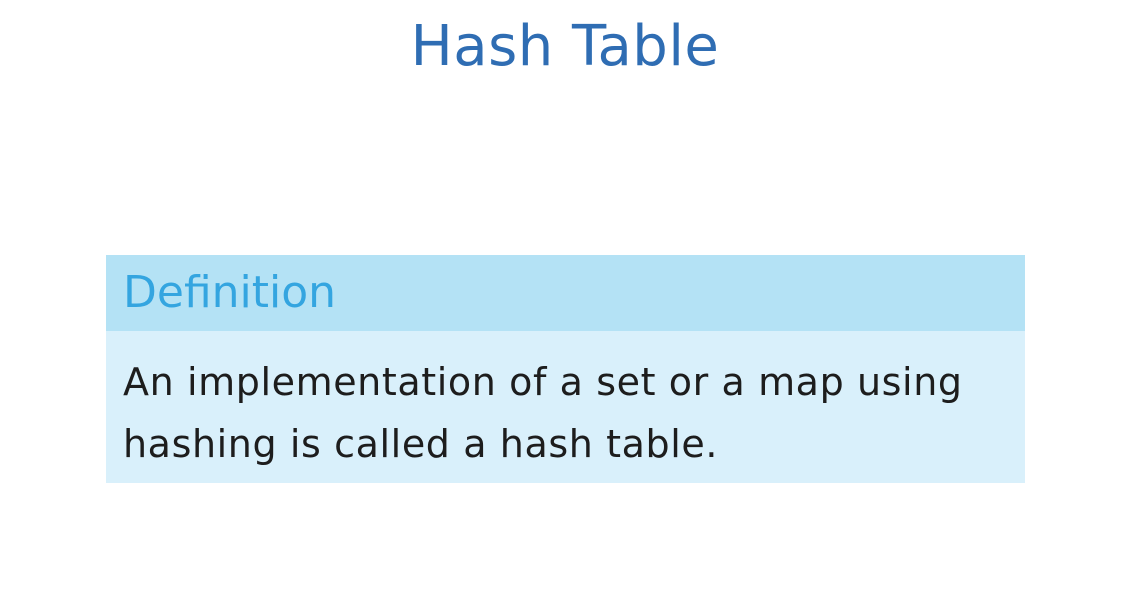  I want to click on definition-heading: Definition, so click(230, 292).